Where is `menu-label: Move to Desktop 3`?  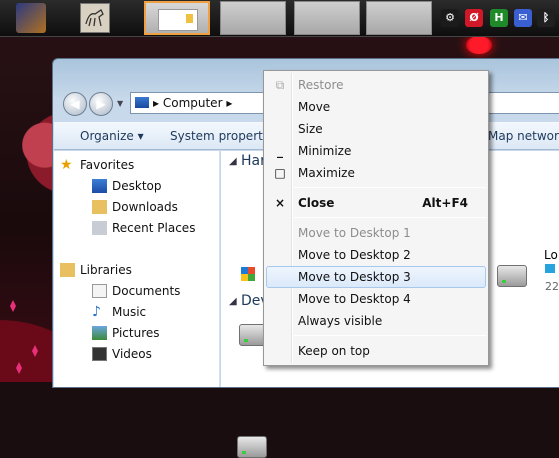
menu-label: Move to Desktop 3 is located at coordinates (354, 277).